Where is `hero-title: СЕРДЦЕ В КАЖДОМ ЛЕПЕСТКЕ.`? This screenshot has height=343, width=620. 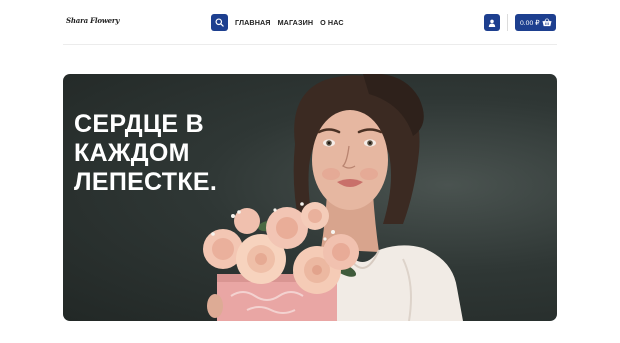
hero-title: СЕРДЦЕ В КАЖДОМ ЛЕПЕСТКЕ. is located at coordinates (174, 153).